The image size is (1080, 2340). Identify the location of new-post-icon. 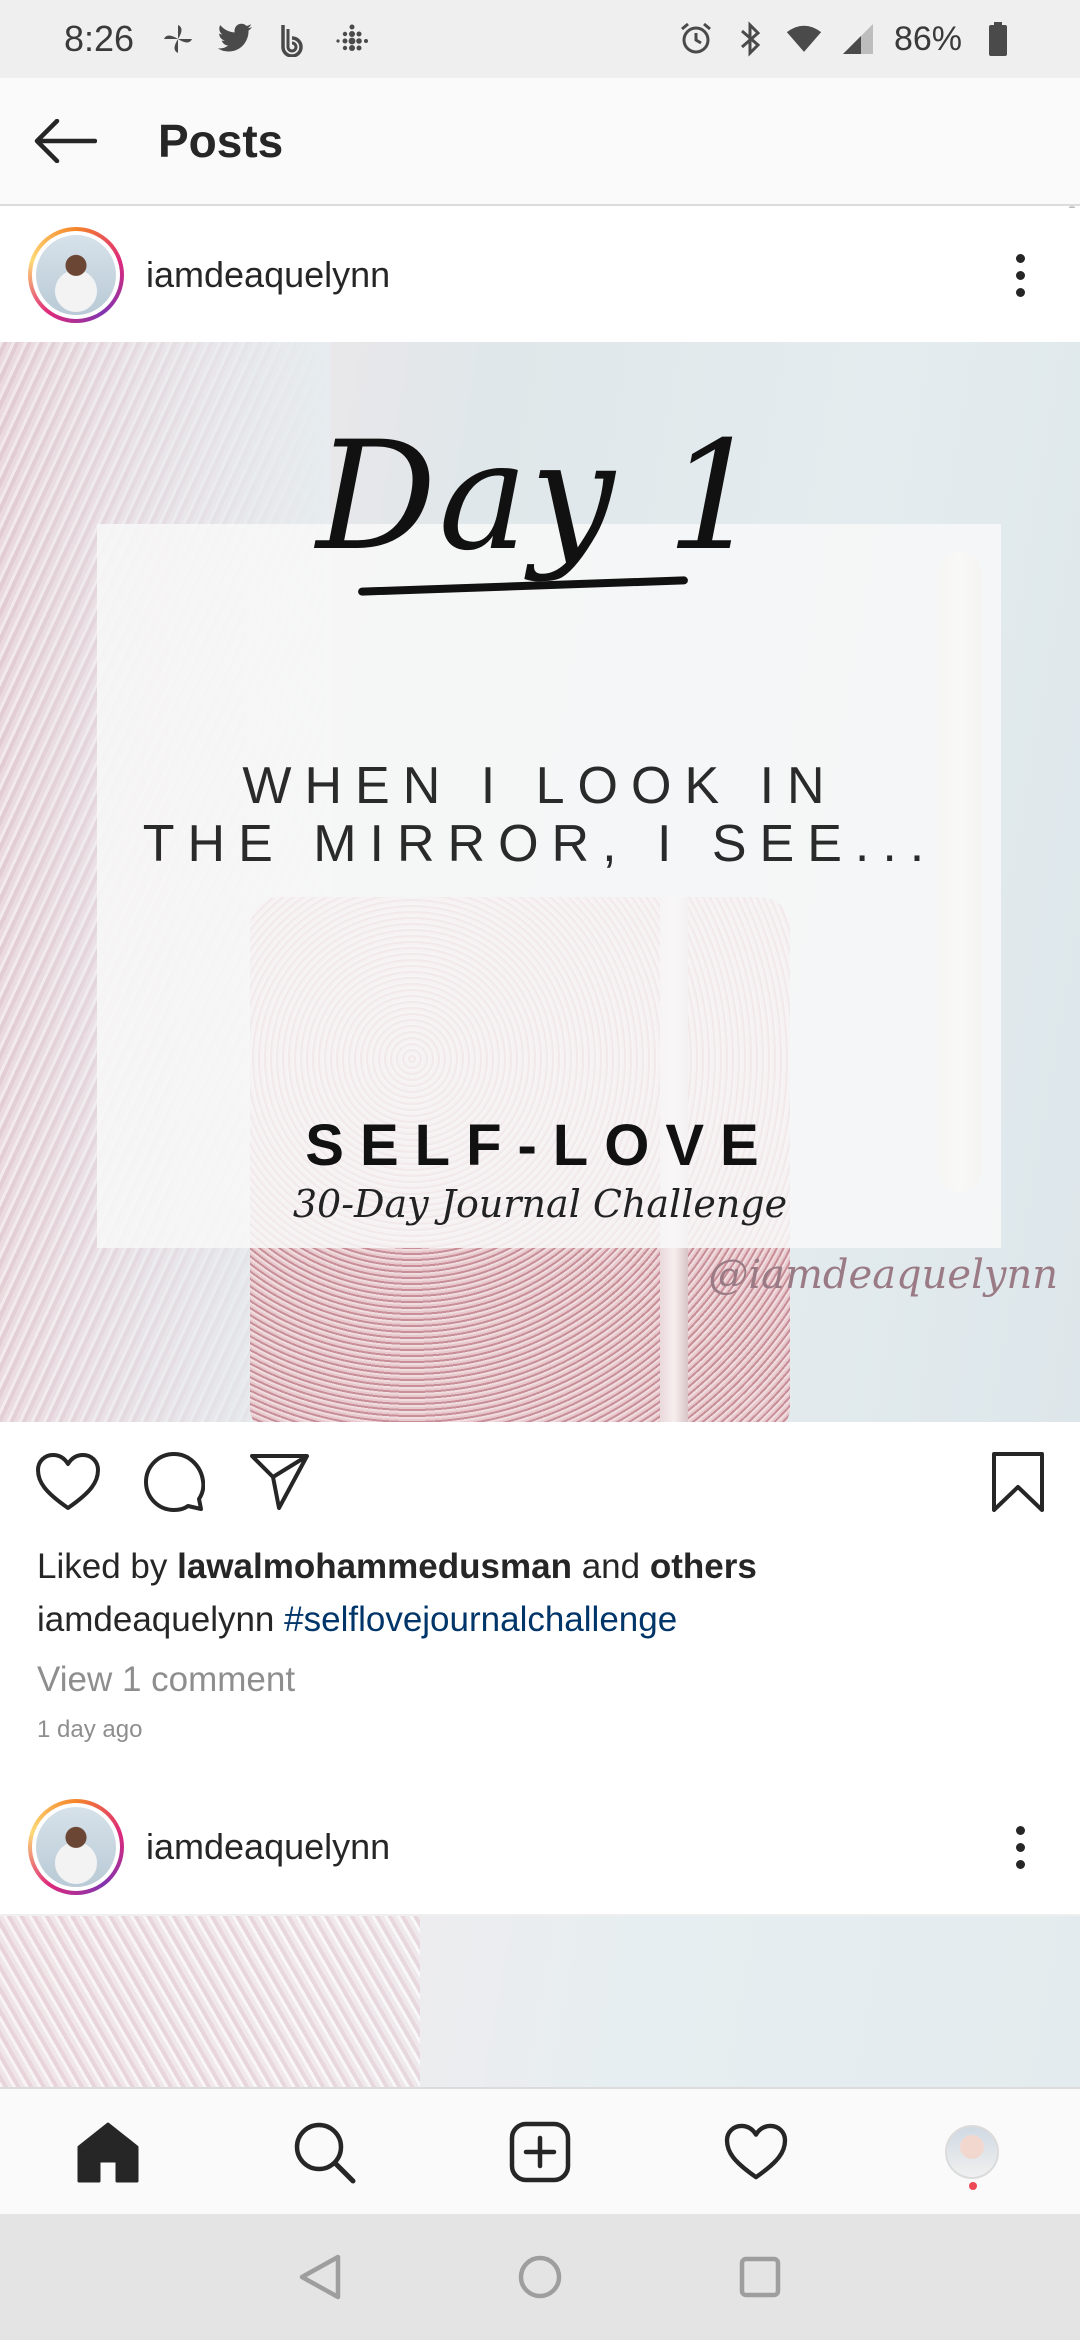
(540, 2151).